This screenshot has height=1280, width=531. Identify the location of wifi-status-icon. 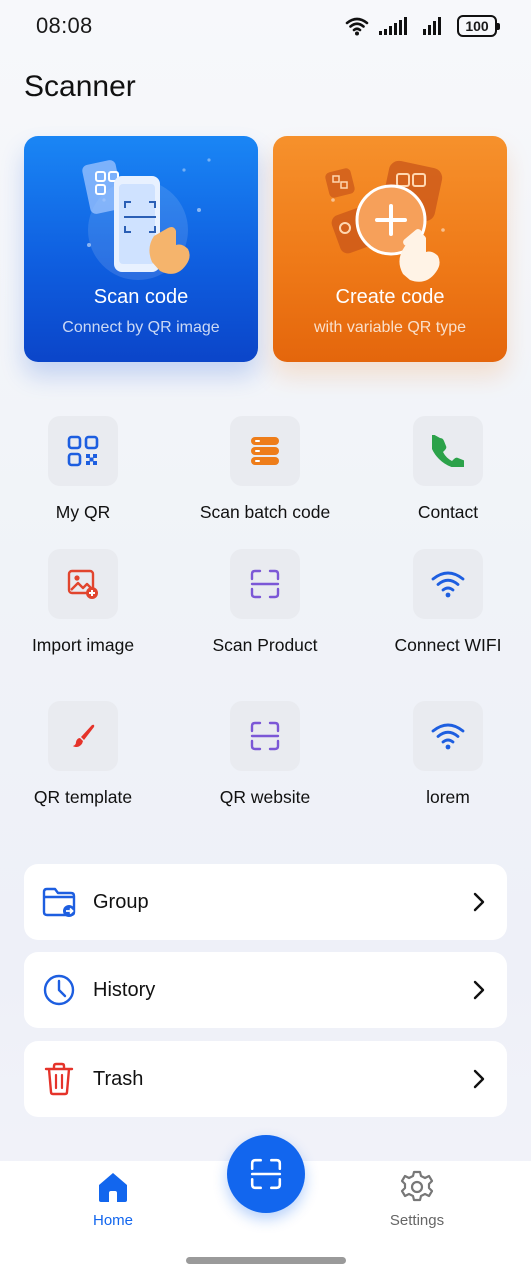
(357, 26).